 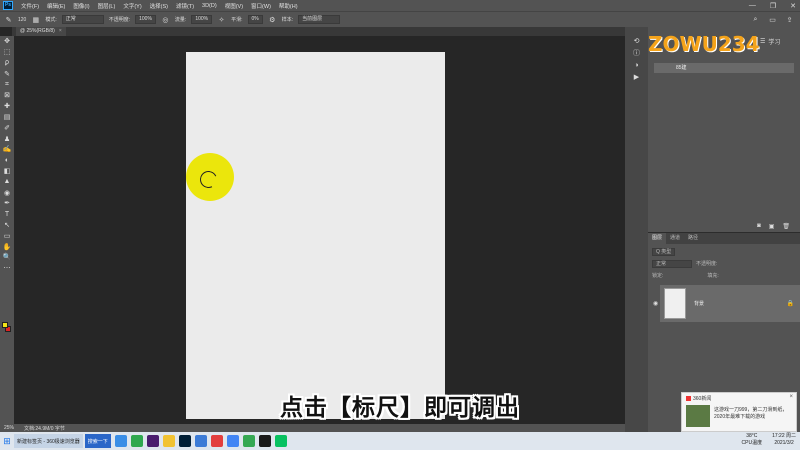 I want to click on zoom-tool-icon: 🔍, so click(x=7, y=257).